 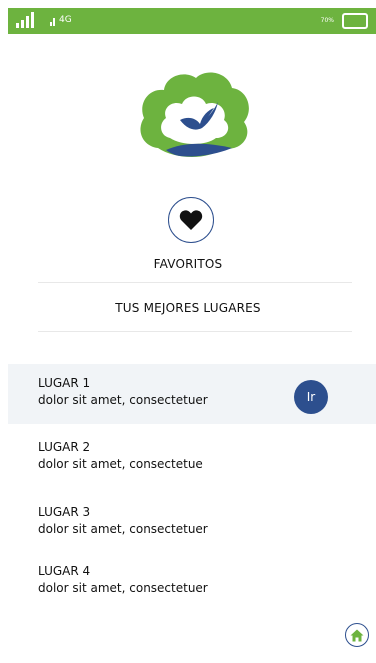 I want to click on item-title: LUGAR 4, so click(x=64, y=571).